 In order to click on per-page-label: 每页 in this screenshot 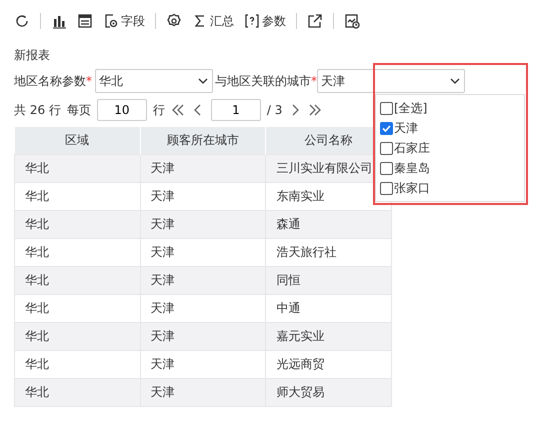, I will do `click(78, 110)`.